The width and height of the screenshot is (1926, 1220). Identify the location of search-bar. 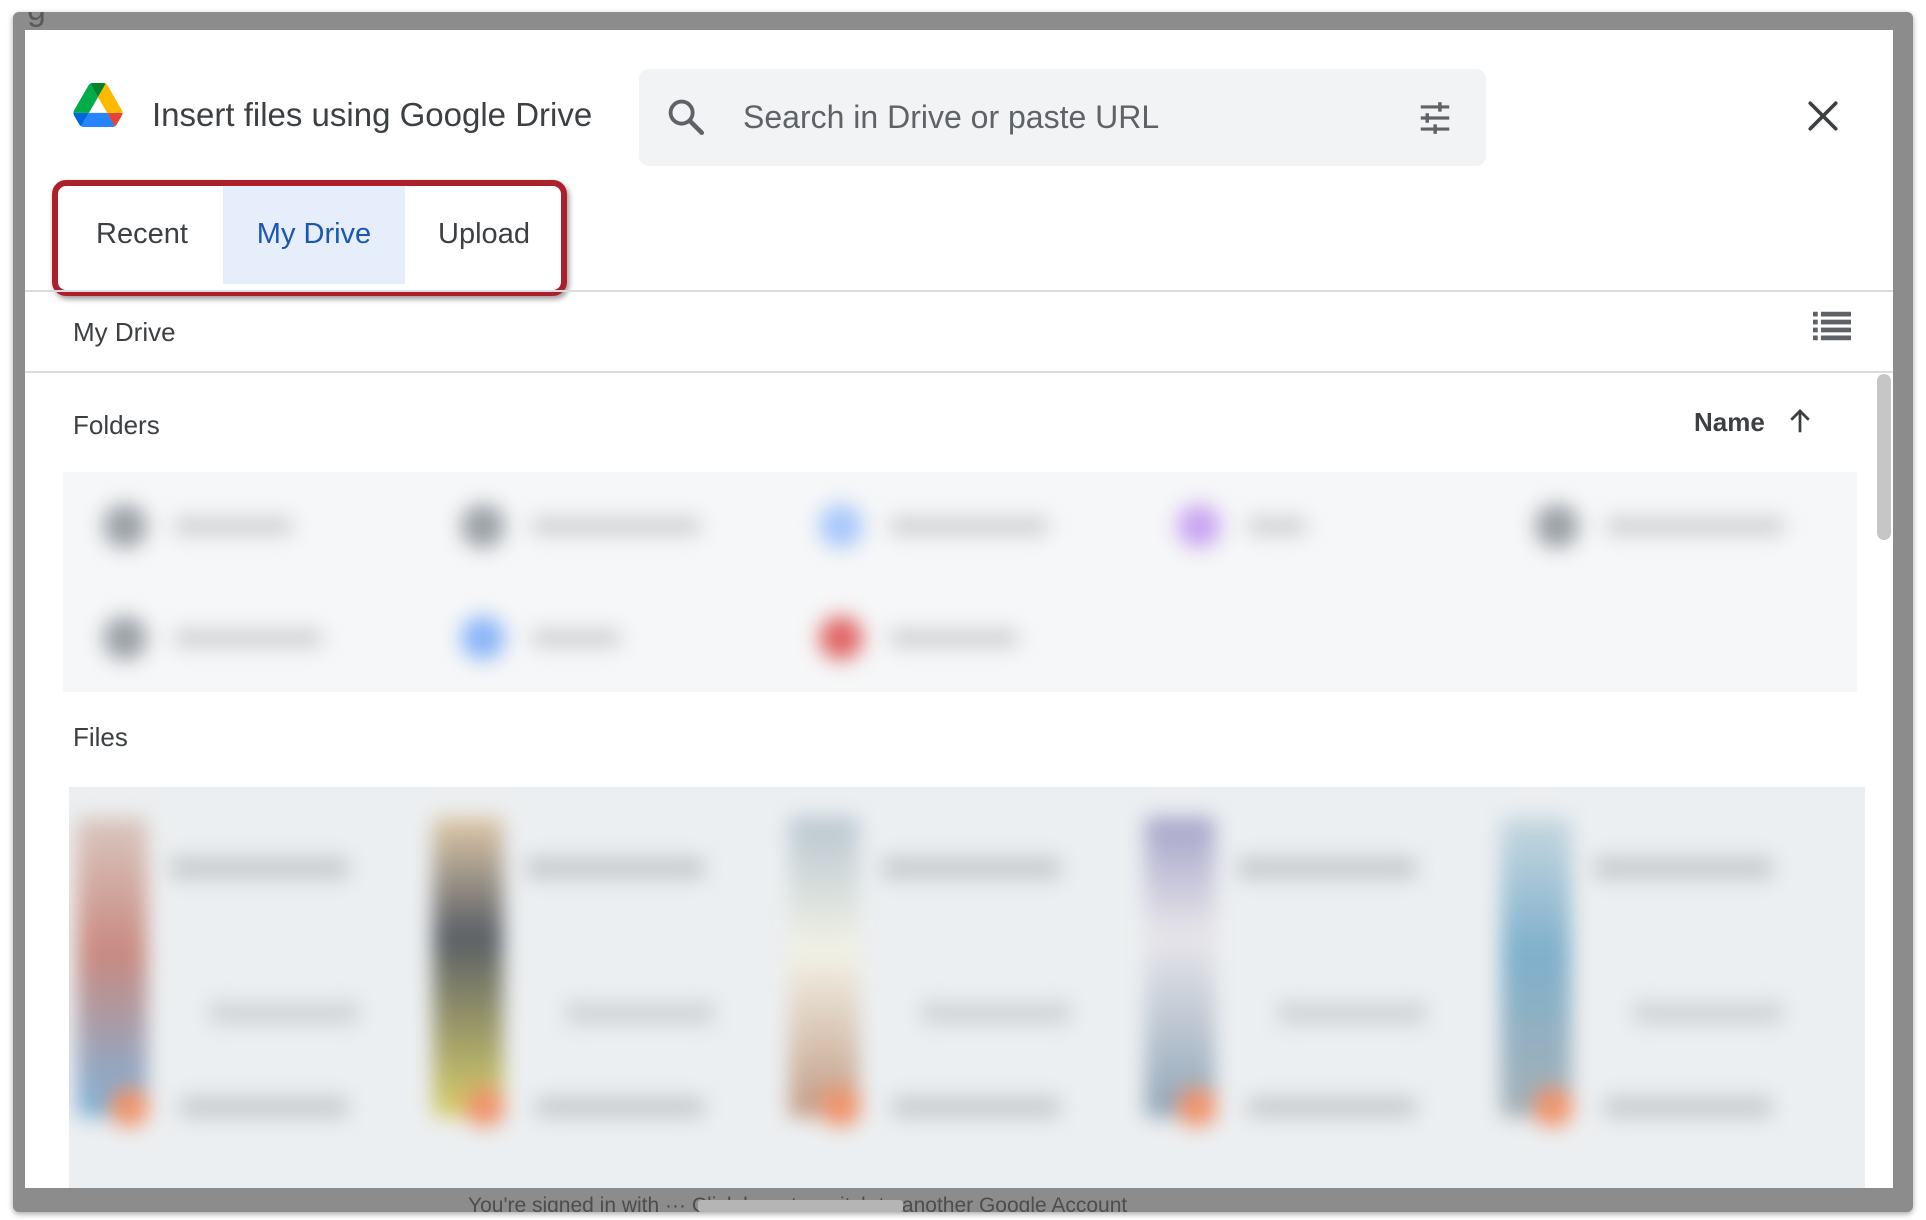
(1062, 117).